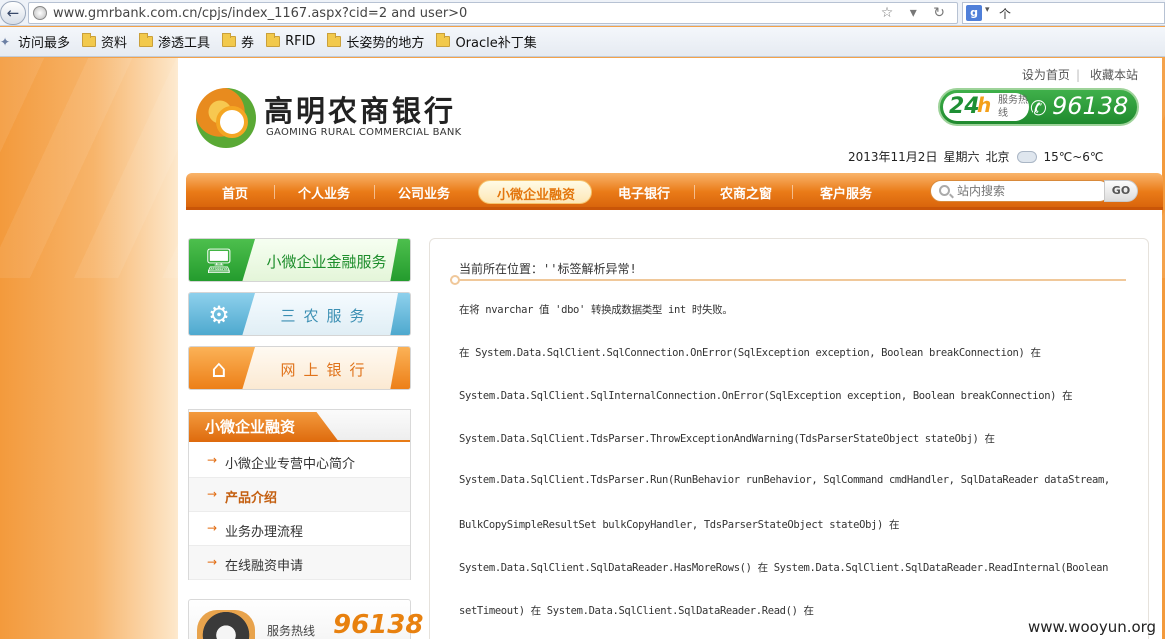 The height and width of the screenshot is (639, 1165). Describe the element at coordinates (222, 260) in the screenshot. I see `card-icon-block: 🖥` at that location.